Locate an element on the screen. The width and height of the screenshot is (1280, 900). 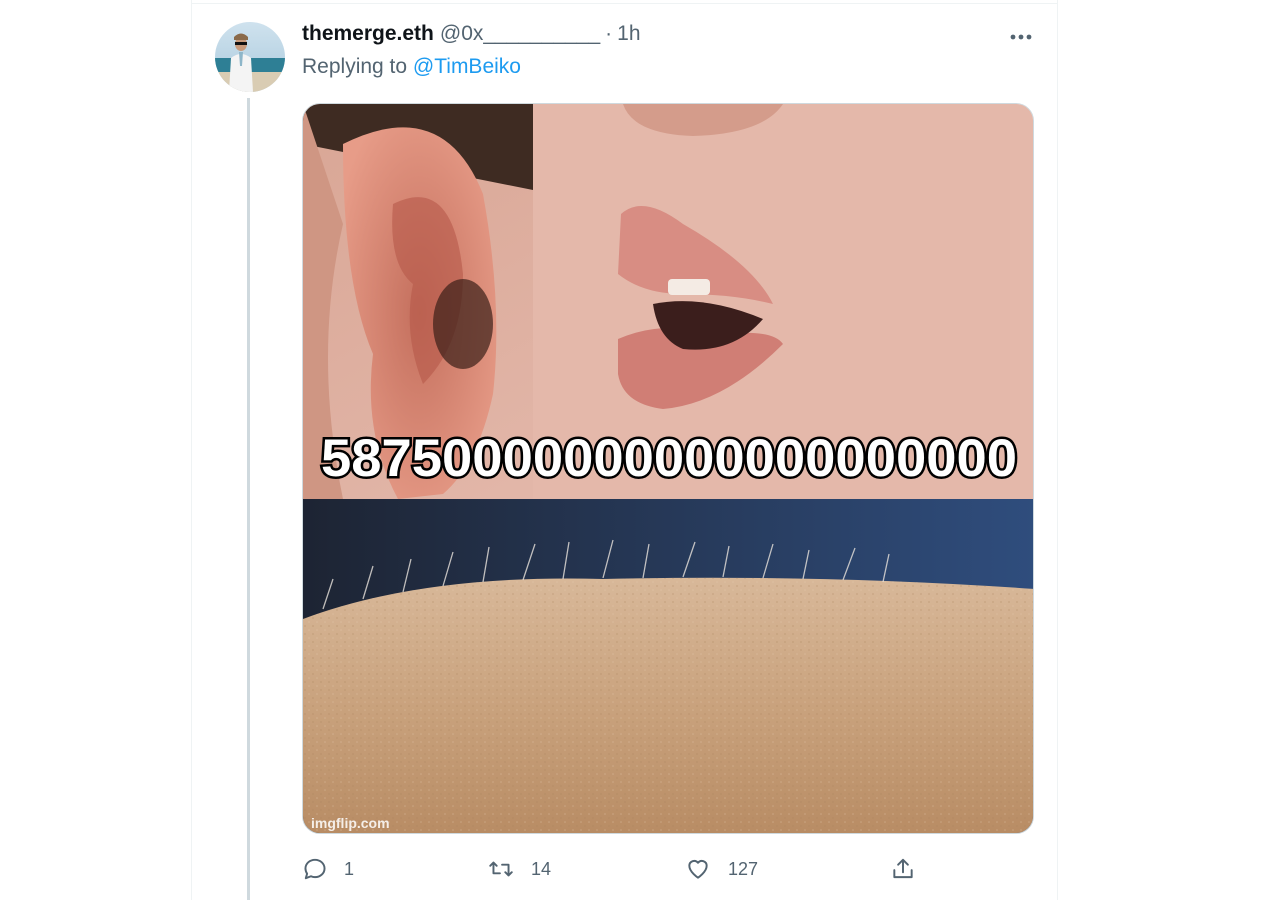
mention-link: @TimBeiko is located at coordinates (467, 66).